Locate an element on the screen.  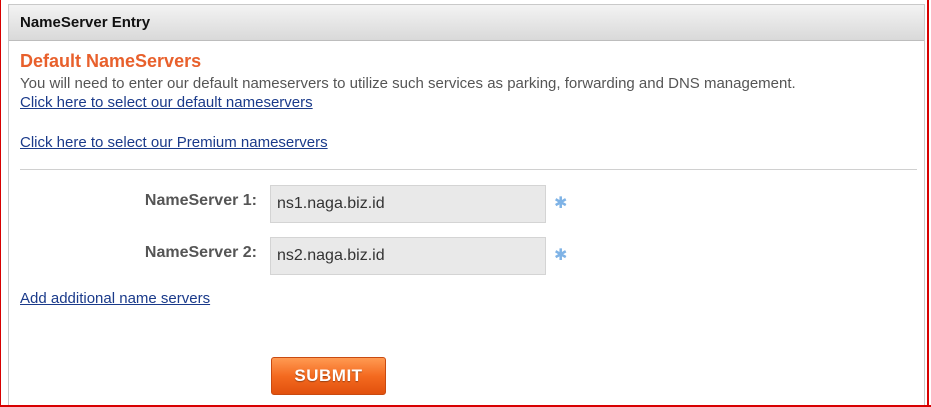
window-edge-left is located at coordinates (0, 203).